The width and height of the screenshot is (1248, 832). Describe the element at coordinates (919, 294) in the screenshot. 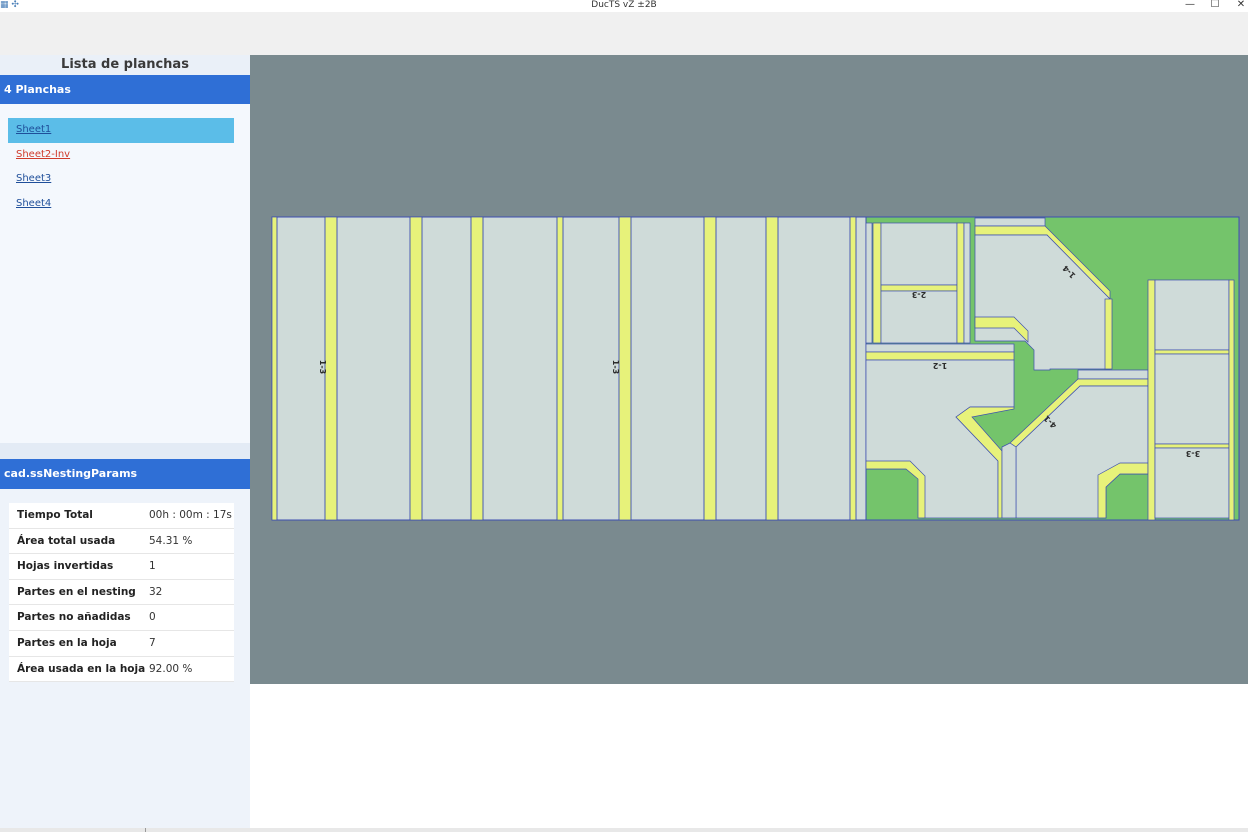

I see `part-label: 2-3` at that location.